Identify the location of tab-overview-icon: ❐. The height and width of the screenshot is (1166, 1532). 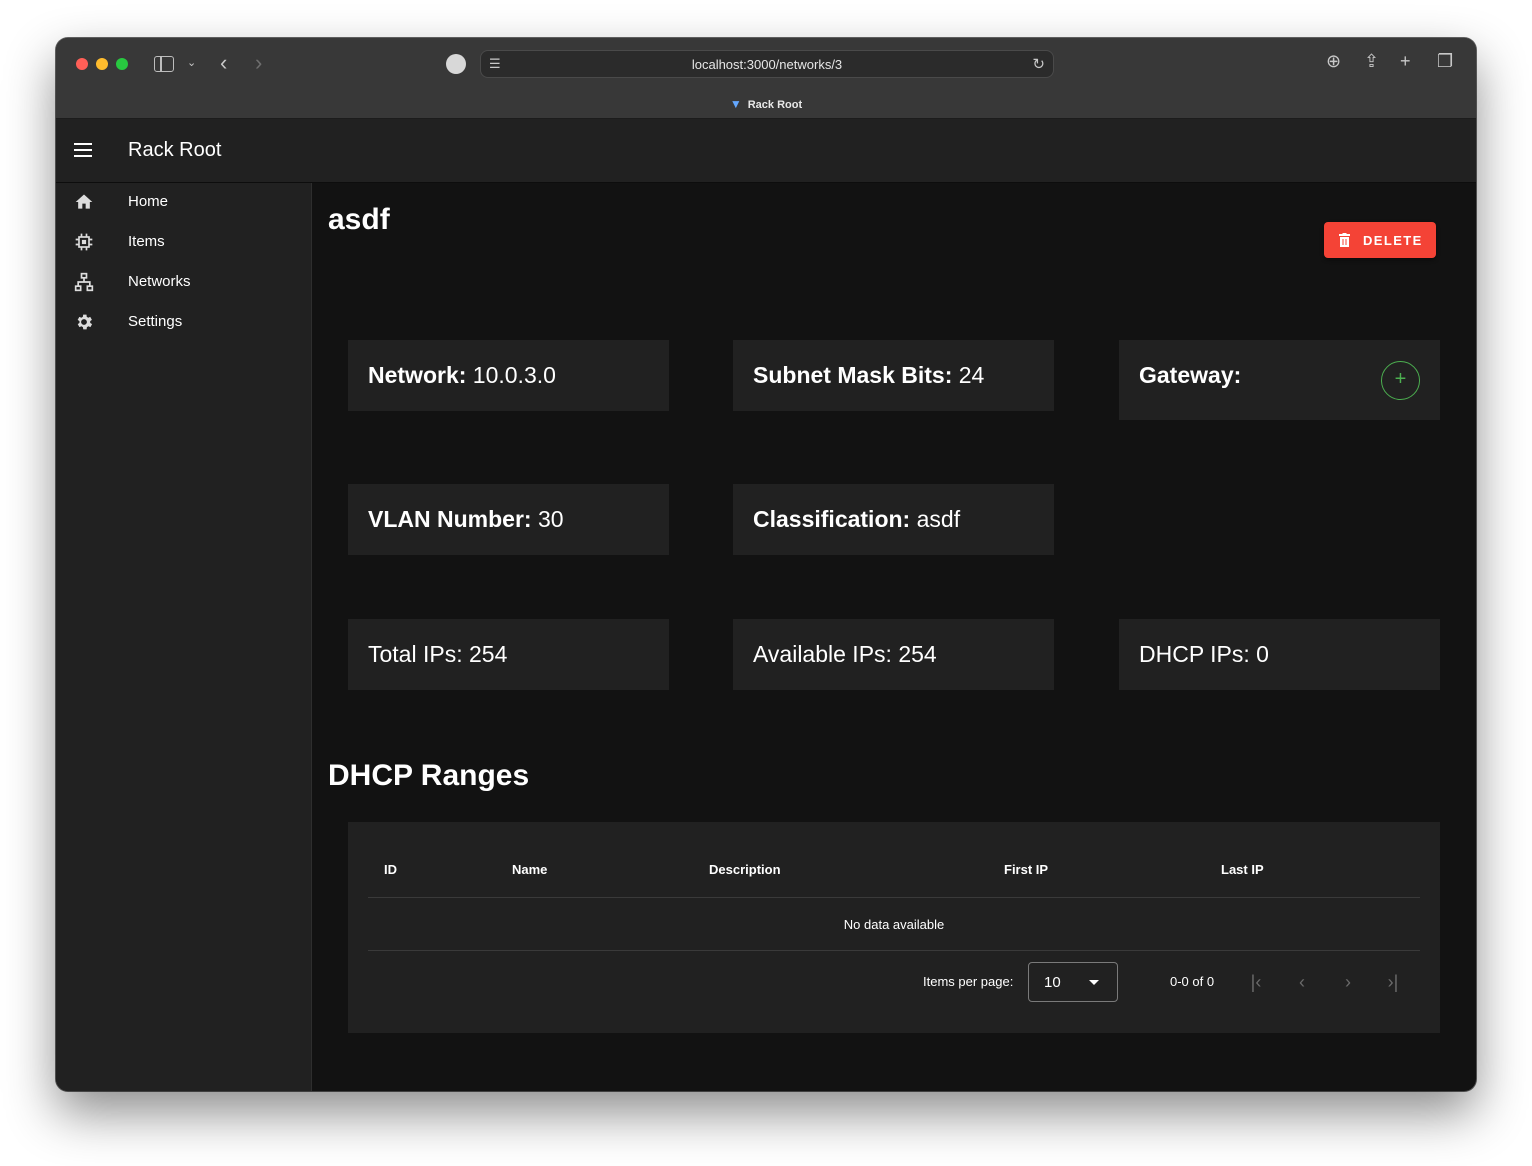
(1445, 61).